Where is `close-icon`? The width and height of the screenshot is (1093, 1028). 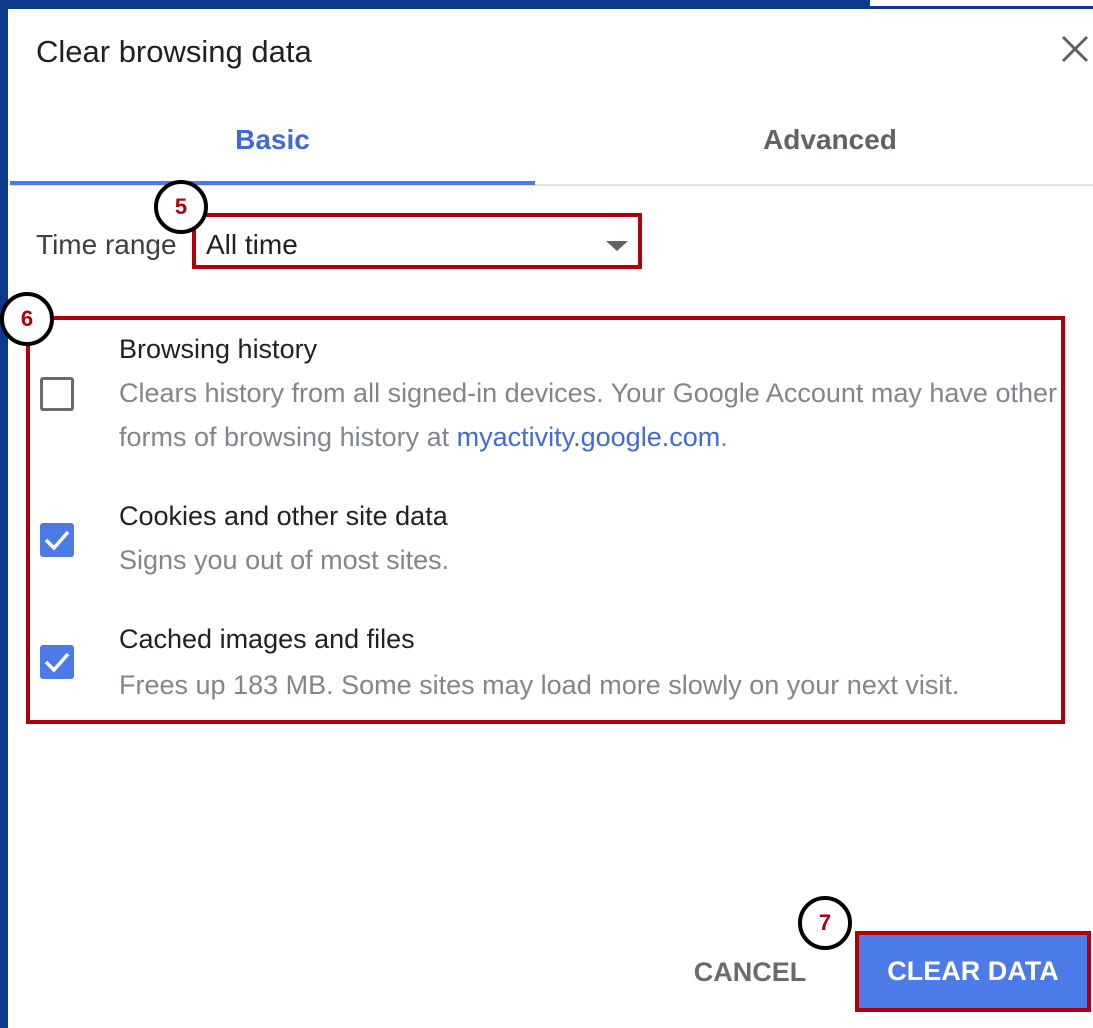
close-icon is located at coordinates (1076, 51).